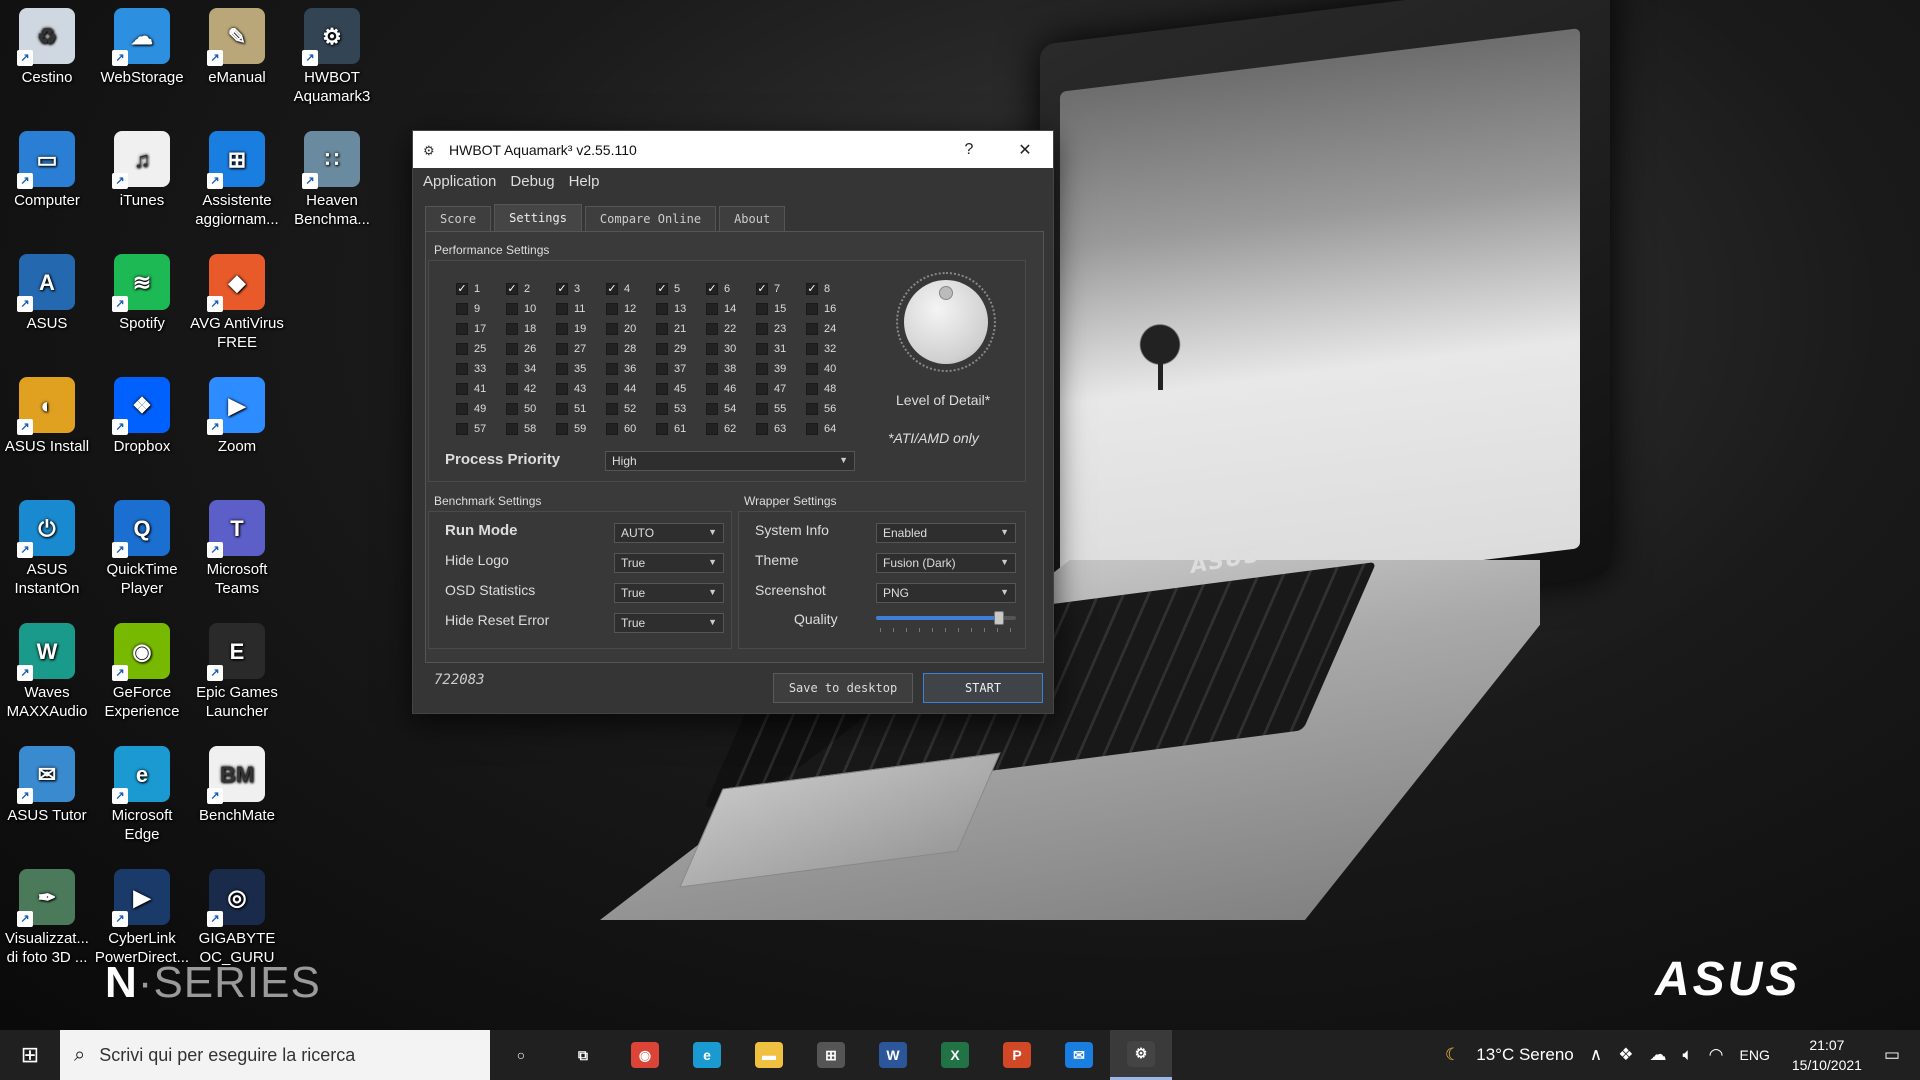 The width and height of the screenshot is (1920, 1080). I want to click on affinity-checkbox: ✓ 1, so click(468, 289).